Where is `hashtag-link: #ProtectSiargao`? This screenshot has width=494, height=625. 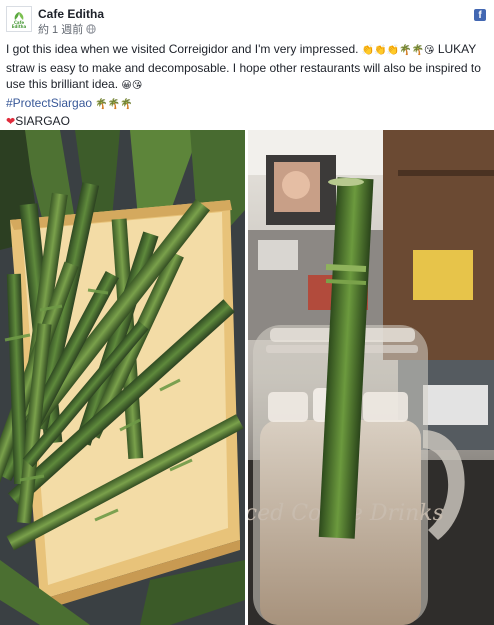
hashtag-link: #ProtectSiargao is located at coordinates (49, 103).